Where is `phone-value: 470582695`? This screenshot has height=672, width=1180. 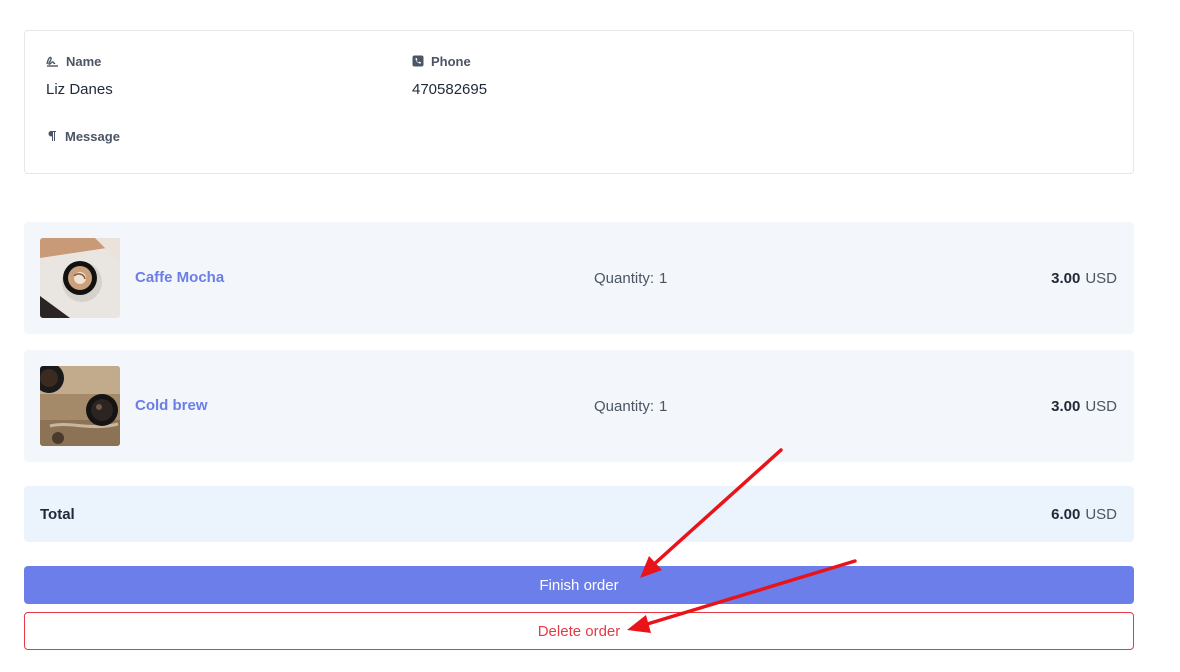
phone-value: 470582695 is located at coordinates (450, 89).